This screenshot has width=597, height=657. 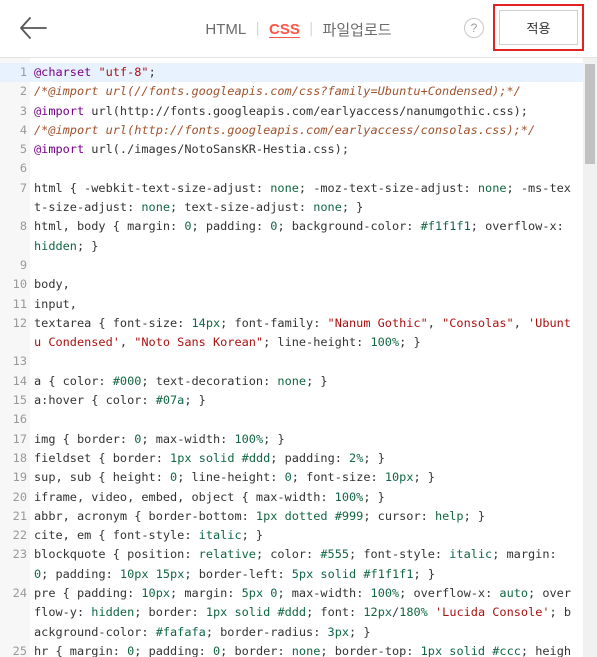 I want to click on code-line: 22 cite, em { font-style: italic; }, so click(x=291, y=535).